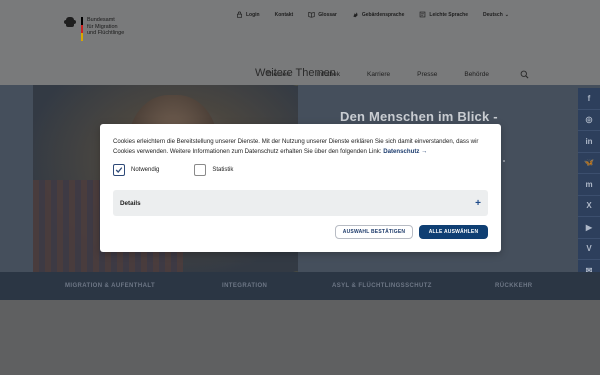 The image size is (600, 375). I want to click on privacy-link: Datenschutz →, so click(405, 151).